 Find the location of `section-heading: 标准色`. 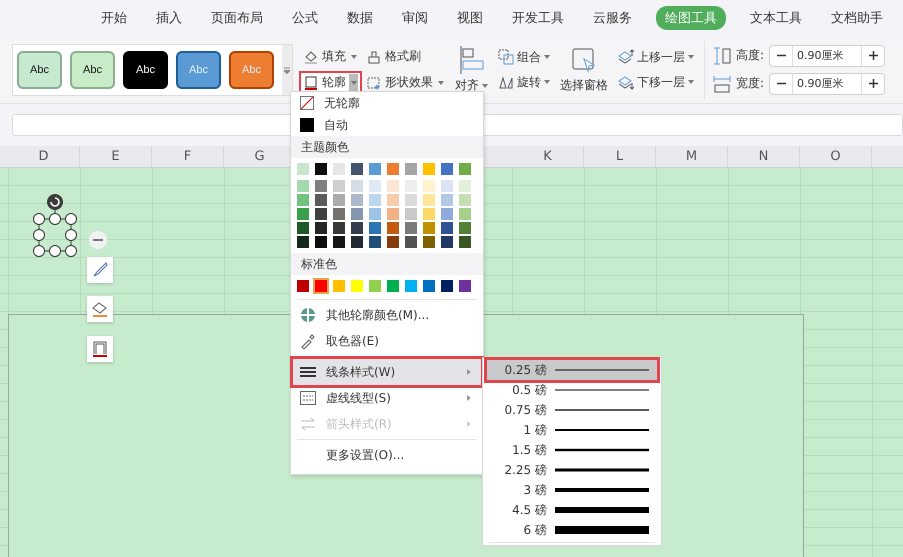

section-heading: 标准色 is located at coordinates (387, 264).